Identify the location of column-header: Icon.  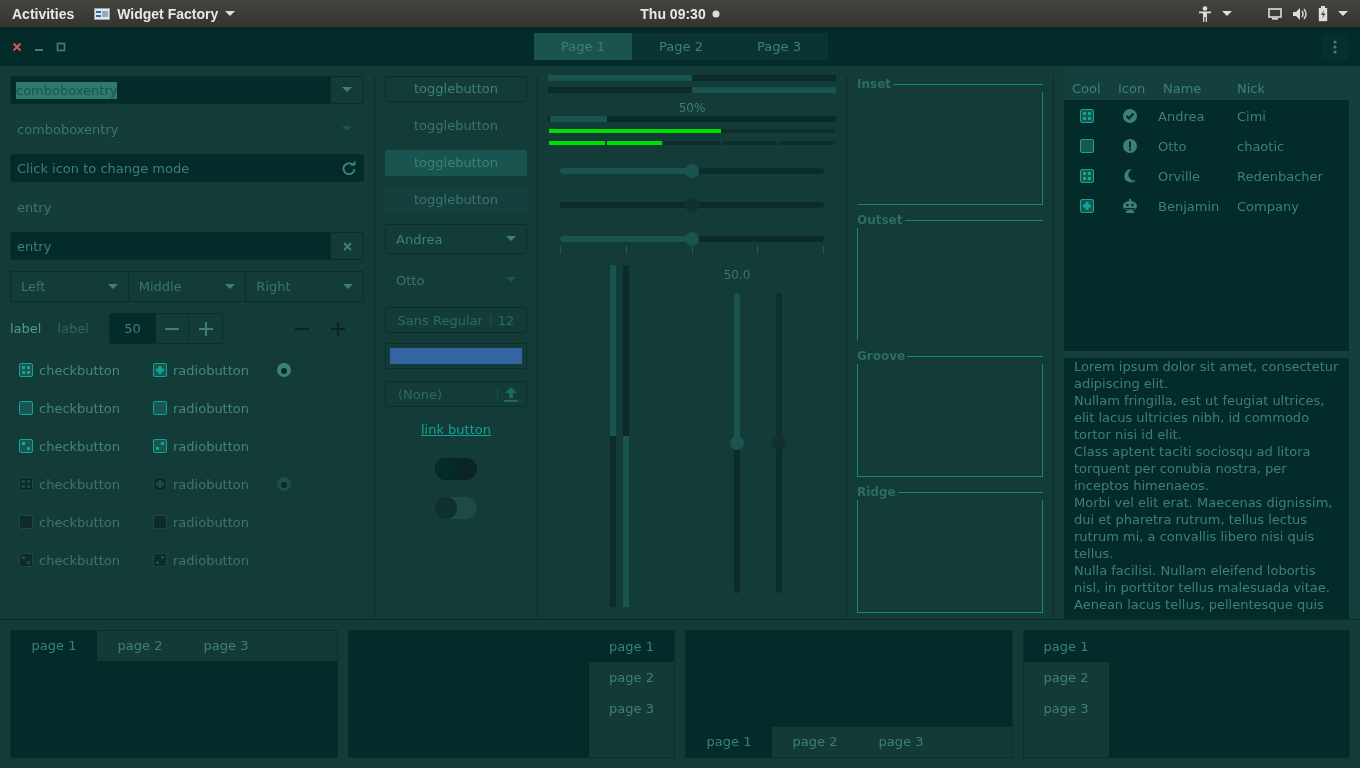
(1130, 88).